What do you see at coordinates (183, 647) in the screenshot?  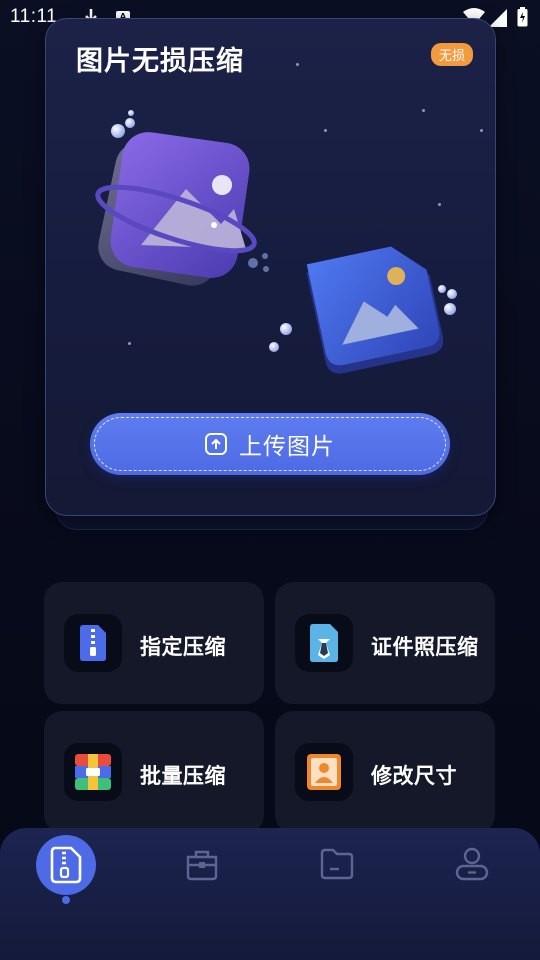 I see `tool-label: 指定压缩` at bounding box center [183, 647].